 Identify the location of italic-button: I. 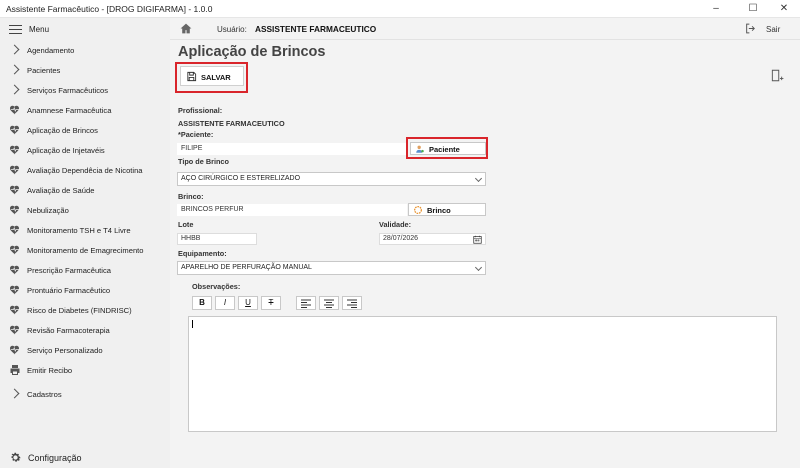
(225, 303).